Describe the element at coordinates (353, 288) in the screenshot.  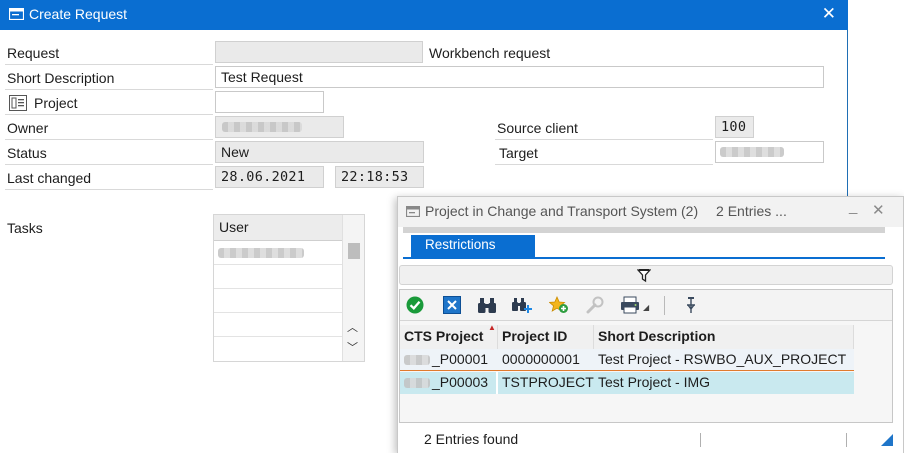
I see `tasks-scrollbar: ︿ ﹀` at that location.